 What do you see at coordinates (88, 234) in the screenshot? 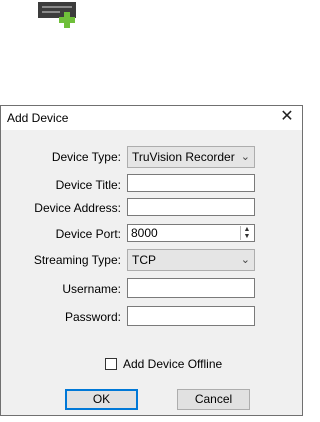
I see `device-port-label: Device Port:` at bounding box center [88, 234].